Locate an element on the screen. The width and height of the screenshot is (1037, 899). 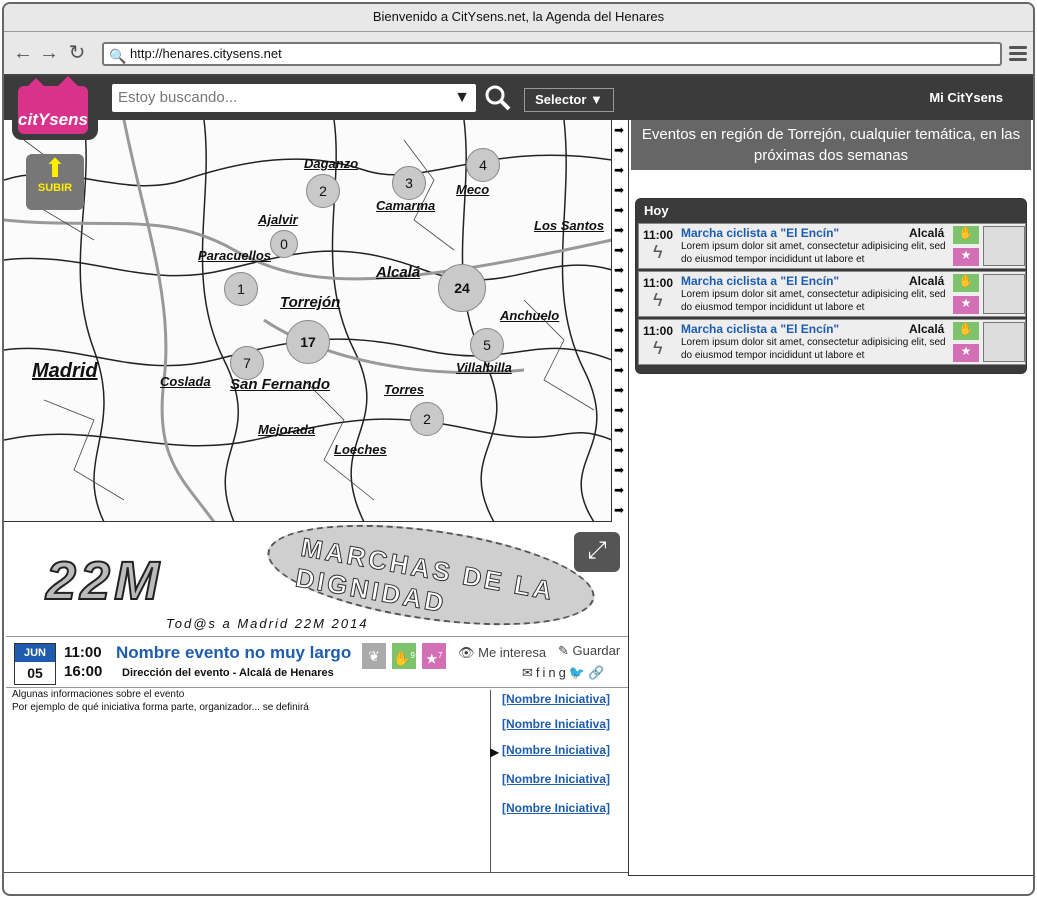
map-town-label: Madrid is located at coordinates (65, 371).